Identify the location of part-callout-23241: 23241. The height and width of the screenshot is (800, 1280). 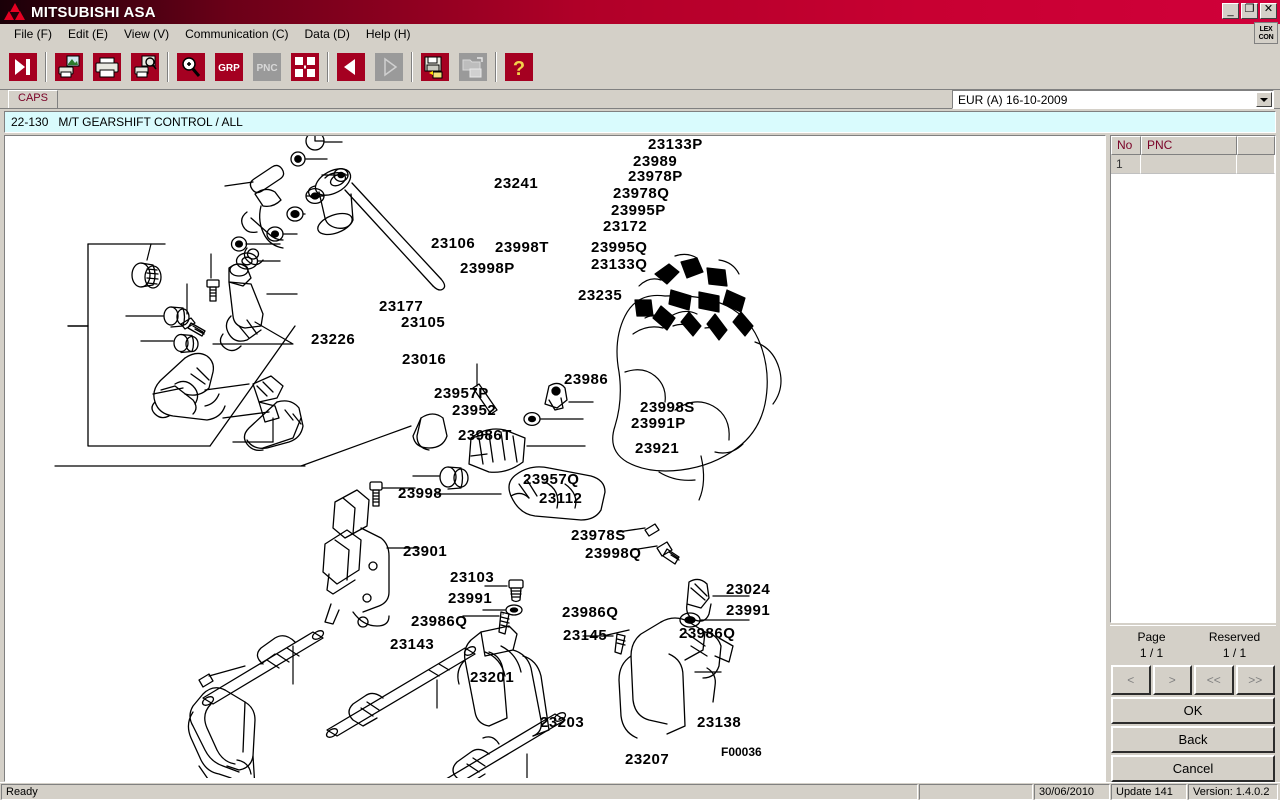
(516, 183).